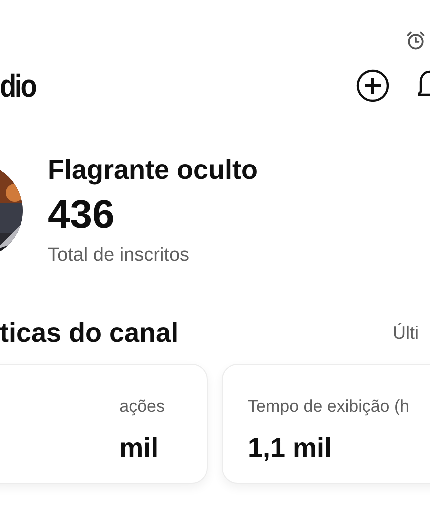  I want to click on subscriber-count: 436, so click(82, 215).